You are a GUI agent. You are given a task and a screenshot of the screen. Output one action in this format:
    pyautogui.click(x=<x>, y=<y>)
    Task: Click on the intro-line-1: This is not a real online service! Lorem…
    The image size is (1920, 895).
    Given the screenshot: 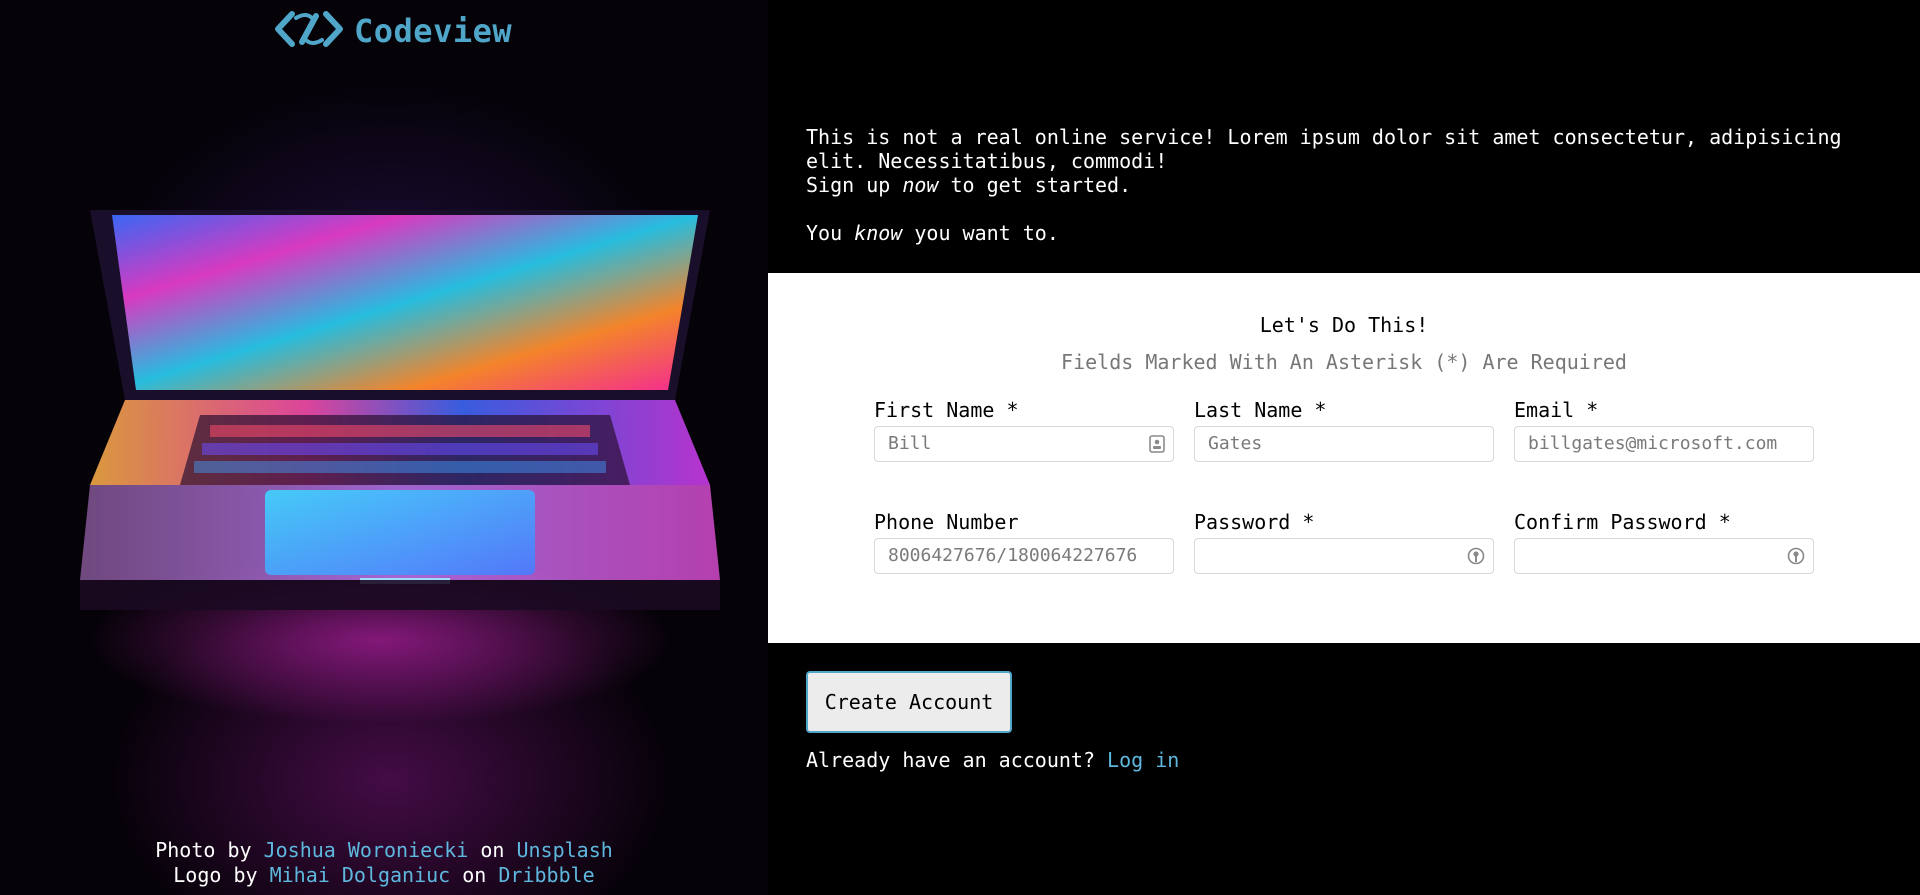 What is the action you would take?
    pyautogui.click(x=1324, y=149)
    